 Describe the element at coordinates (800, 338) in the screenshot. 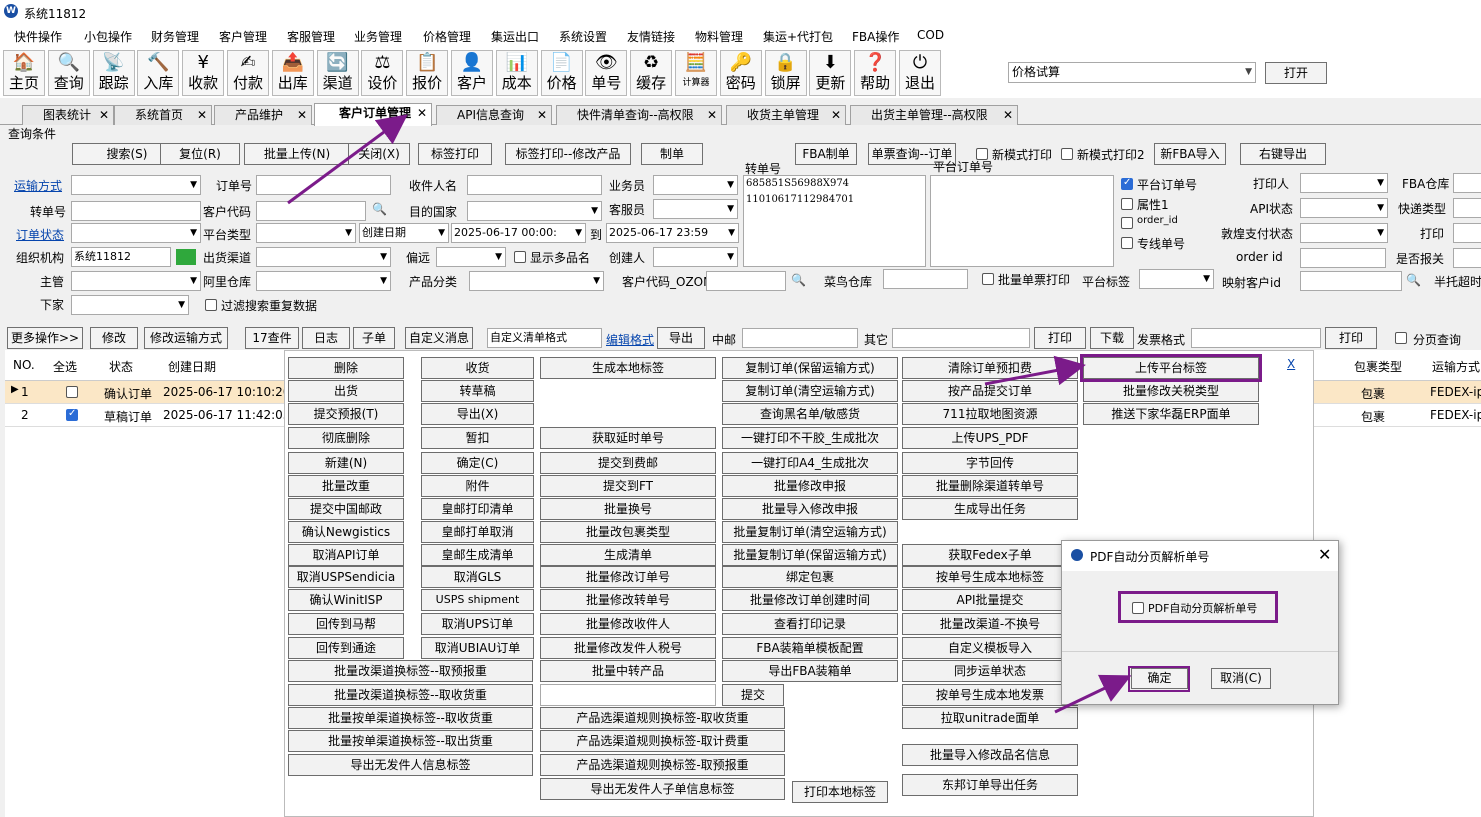

I see `zhongyou-select` at that location.